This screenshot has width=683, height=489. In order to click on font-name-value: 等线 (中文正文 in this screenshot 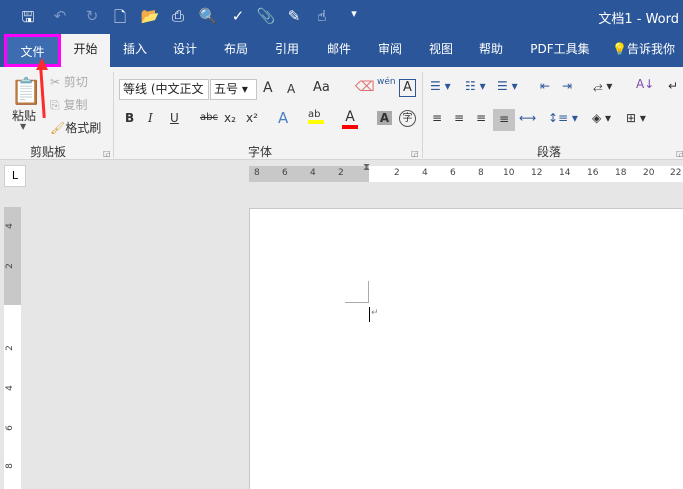, I will do `click(163, 89)`.